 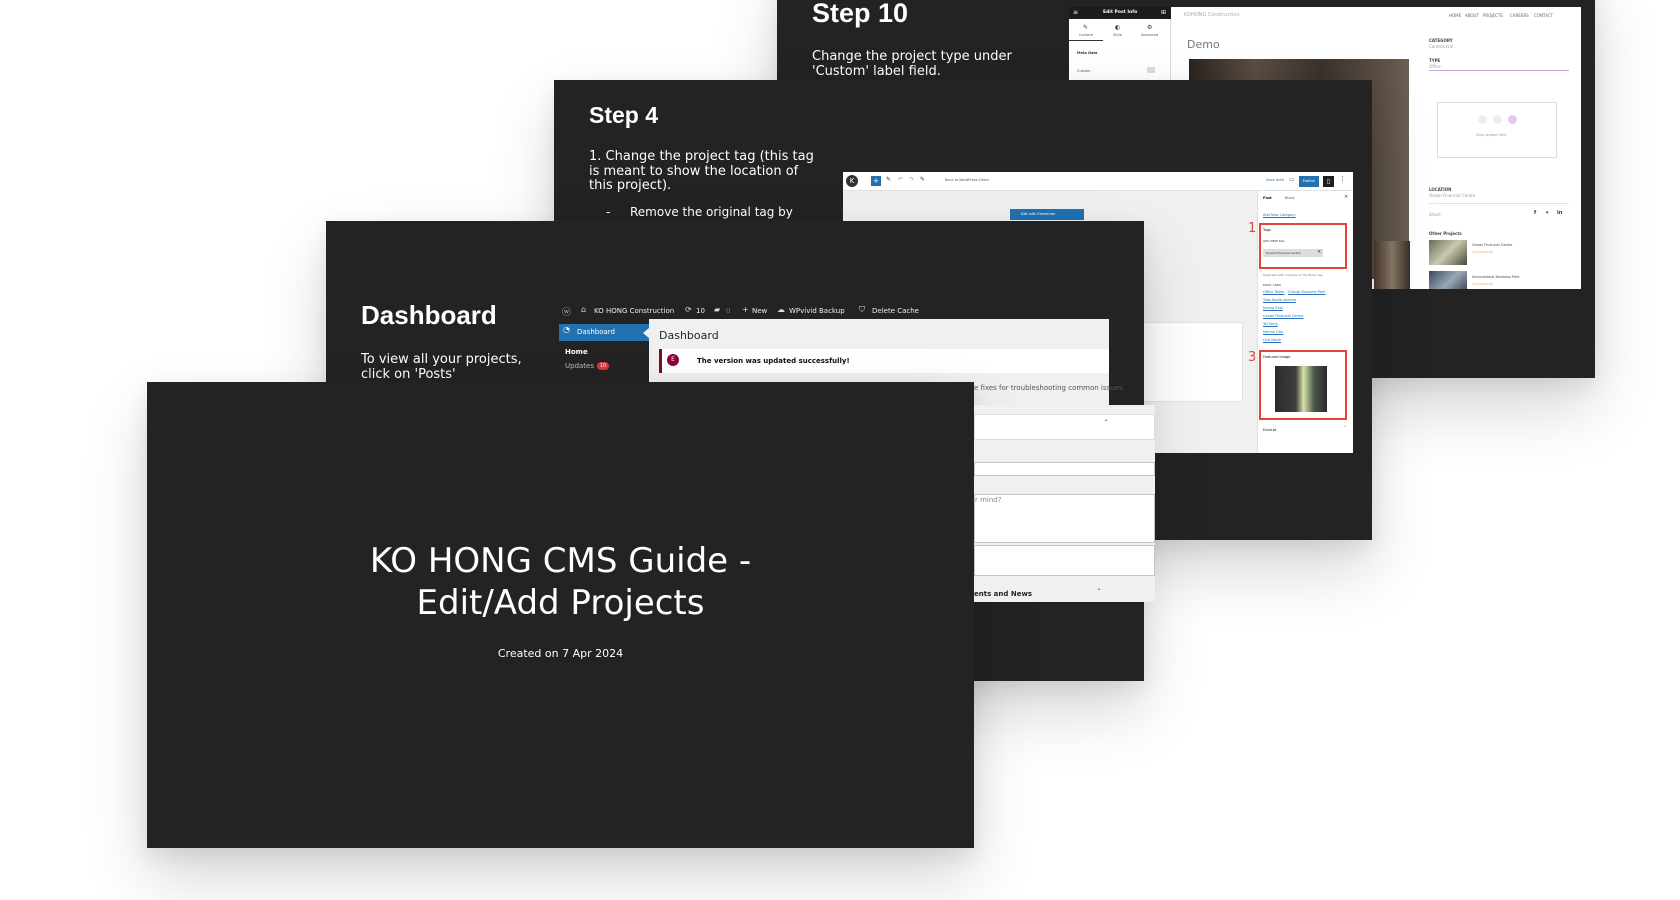 I want to click on cover-created-date: Created on 7 Apr 2024, so click(x=560, y=653).